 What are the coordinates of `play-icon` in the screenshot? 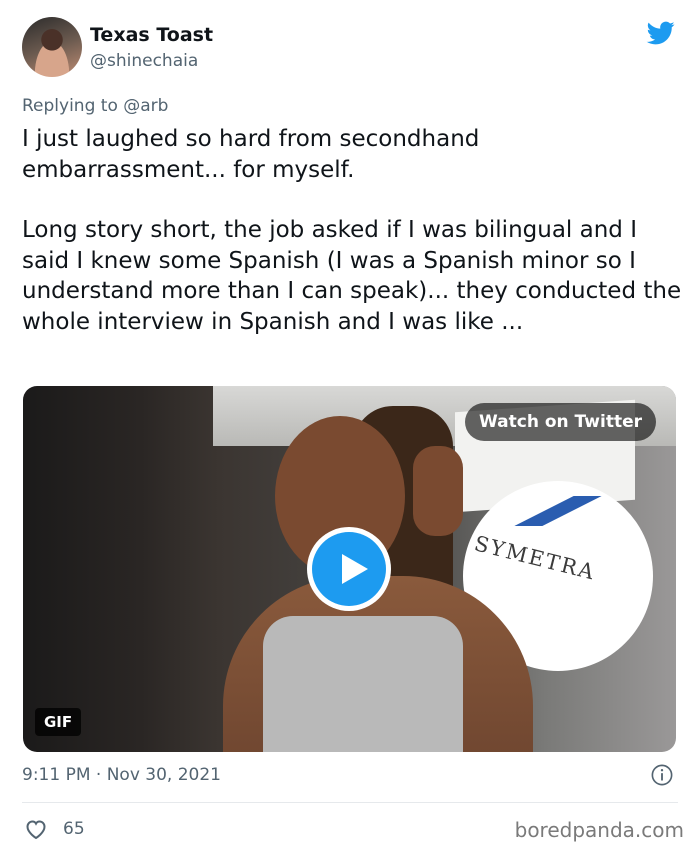 It's located at (349, 569).